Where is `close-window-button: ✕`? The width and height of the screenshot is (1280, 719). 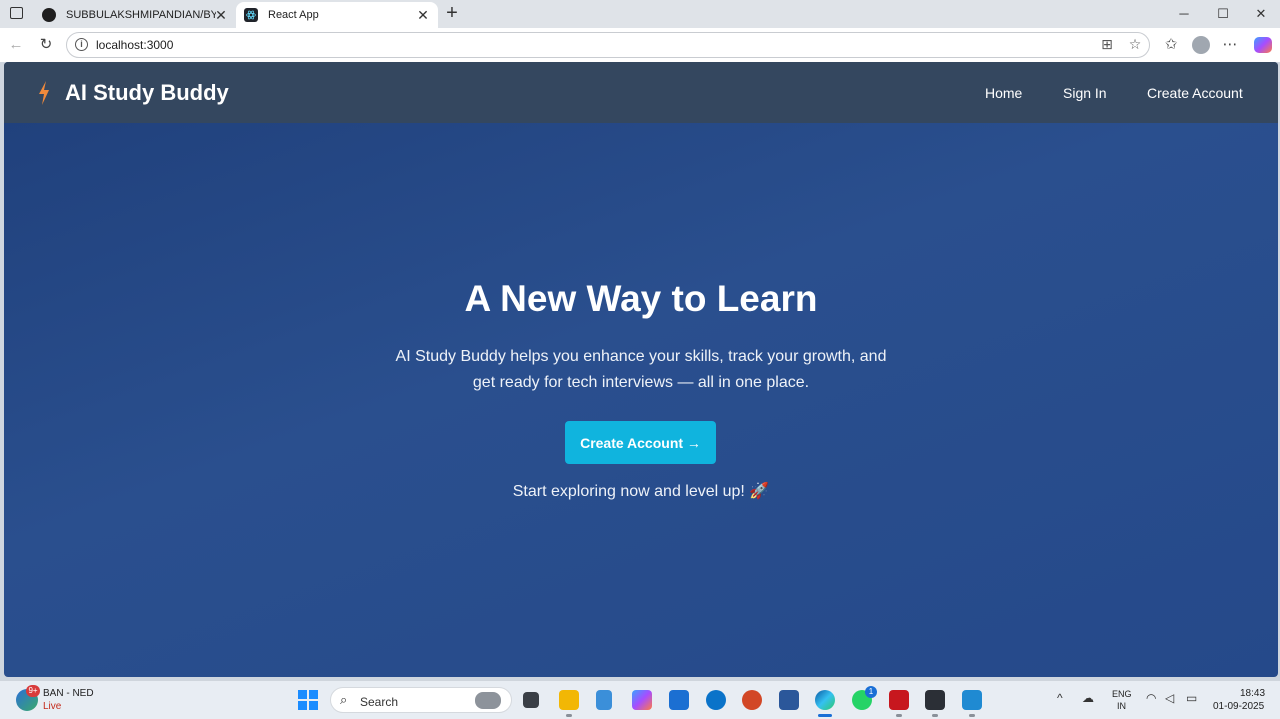 close-window-button: ✕ is located at coordinates (1261, 14).